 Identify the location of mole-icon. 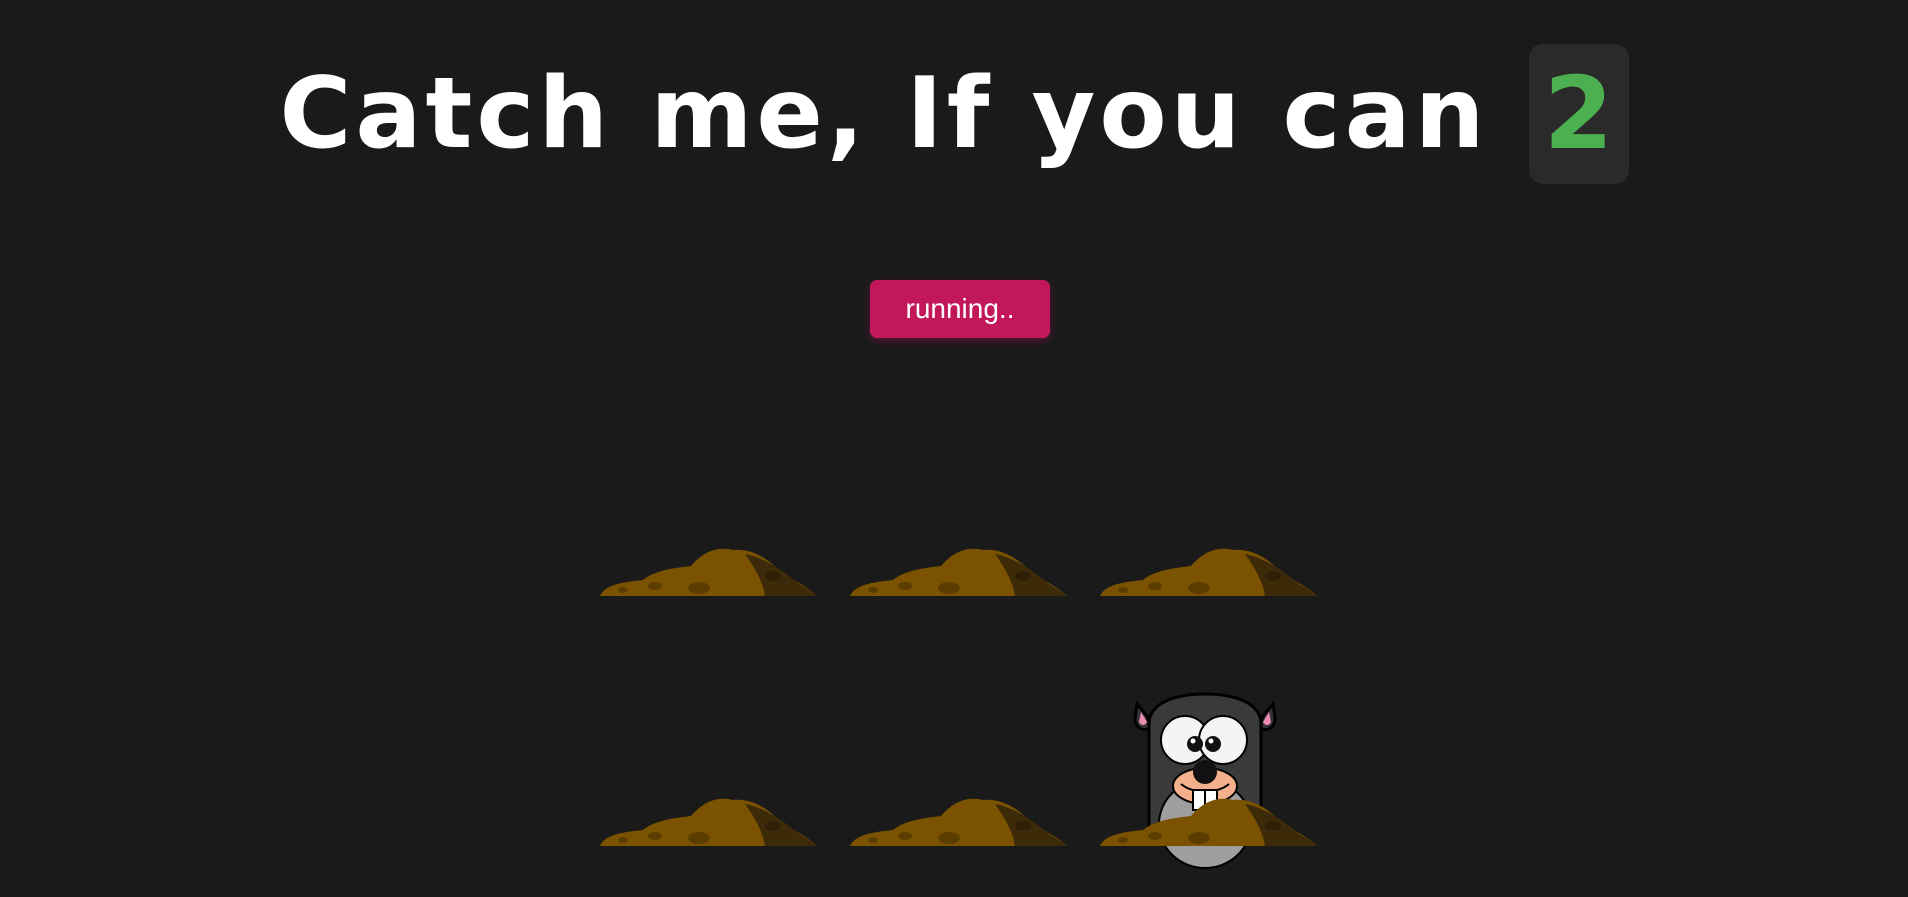
(1208, 780).